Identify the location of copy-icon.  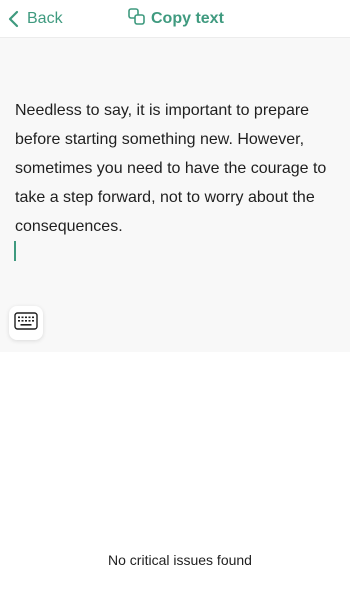
(136, 19).